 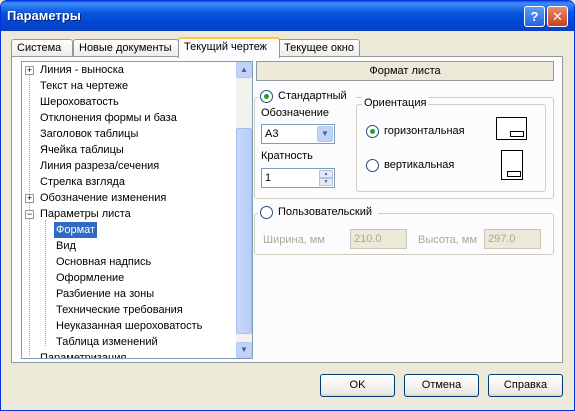 What do you see at coordinates (295, 113) in the screenshot?
I see `designation-label: Обозначение` at bounding box center [295, 113].